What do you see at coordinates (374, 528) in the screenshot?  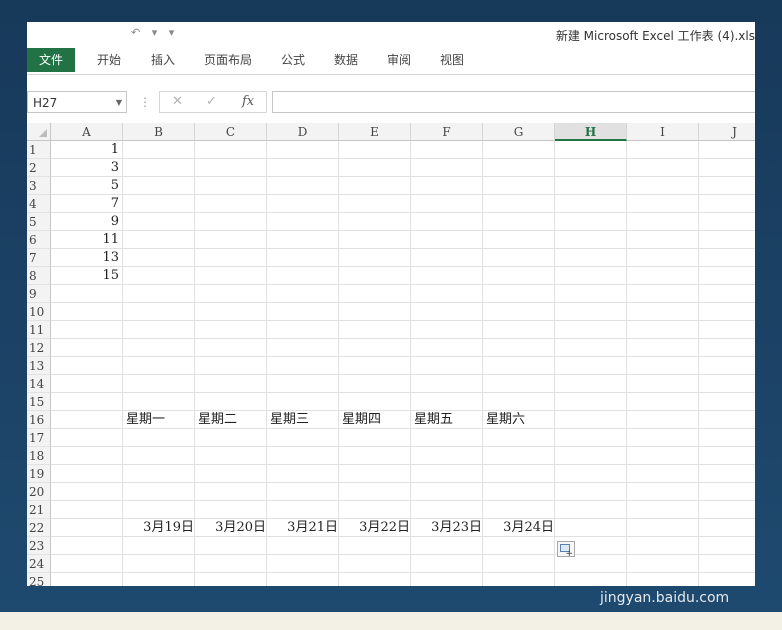 I see `cell-date: 3月22日` at bounding box center [374, 528].